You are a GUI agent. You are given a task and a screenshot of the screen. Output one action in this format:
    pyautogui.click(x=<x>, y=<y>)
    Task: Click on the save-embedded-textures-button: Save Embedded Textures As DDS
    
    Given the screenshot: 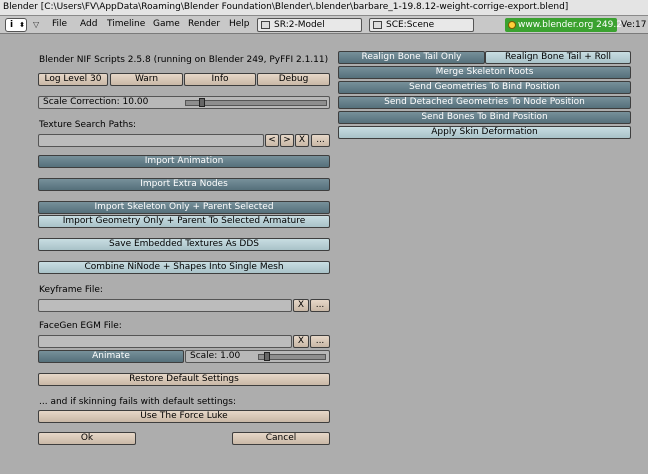 What is the action you would take?
    pyautogui.click(x=184, y=244)
    